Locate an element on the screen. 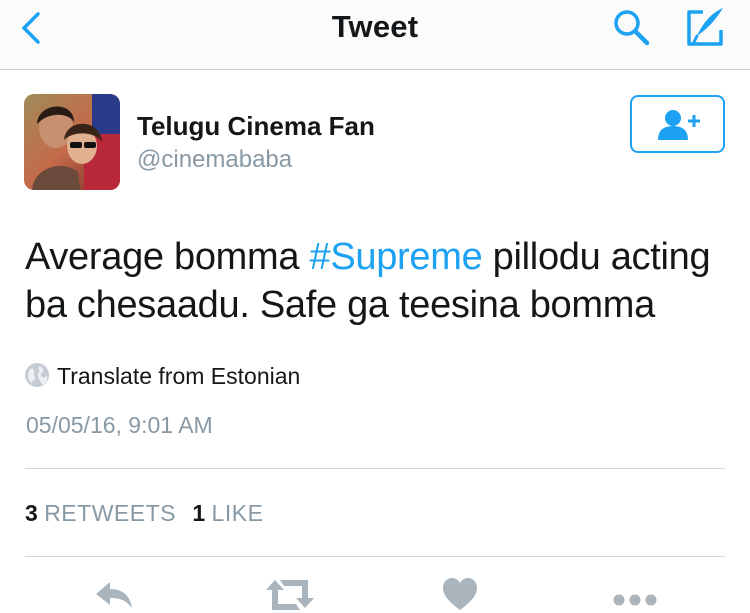 This screenshot has height=613, width=750. retweet-icon is located at coordinates (290, 595).